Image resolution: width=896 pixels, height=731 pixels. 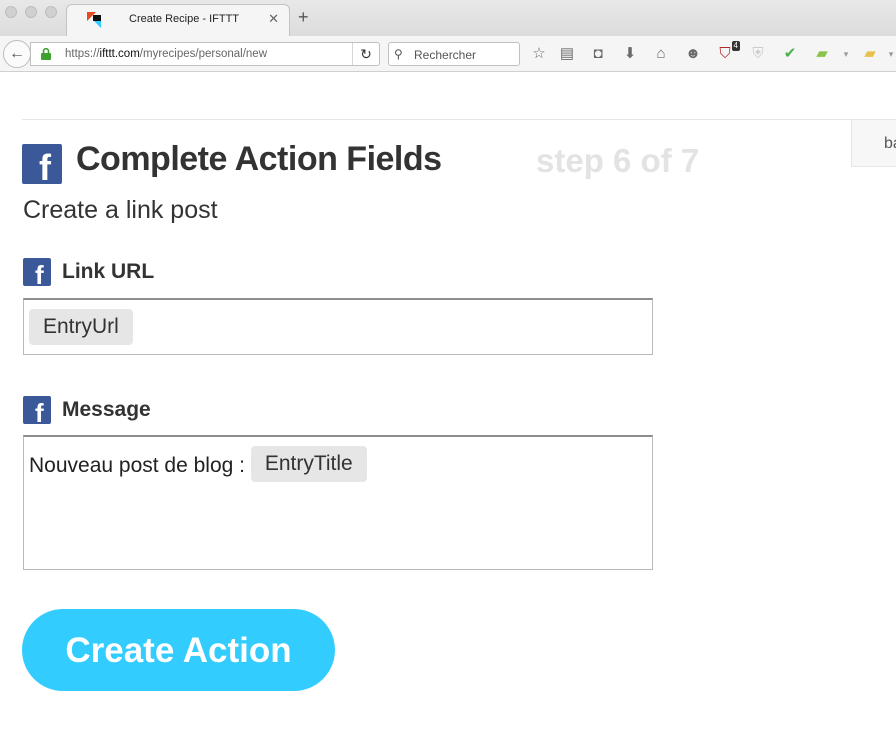 I want to click on arrow-left-icon: ←, so click(x=17, y=53).